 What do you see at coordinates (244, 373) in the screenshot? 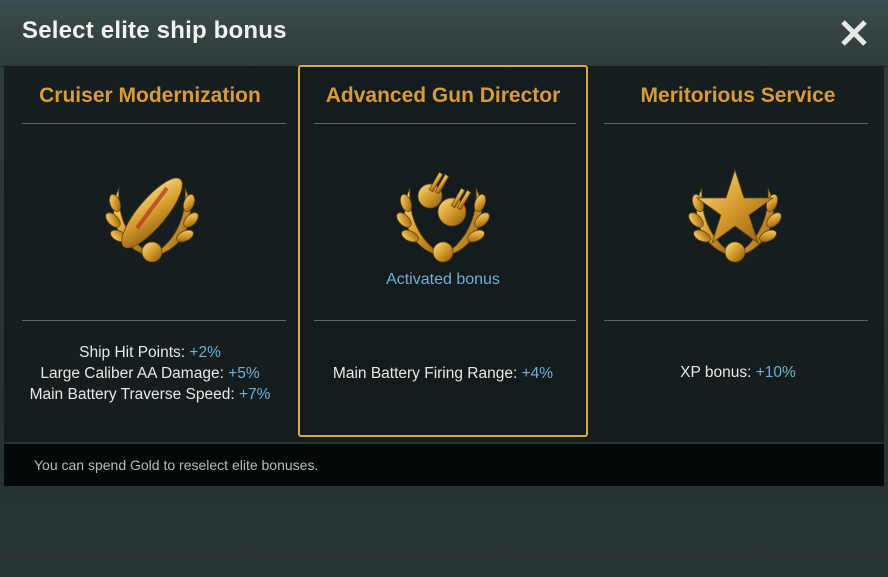
I see `stat-value: +5%` at bounding box center [244, 373].